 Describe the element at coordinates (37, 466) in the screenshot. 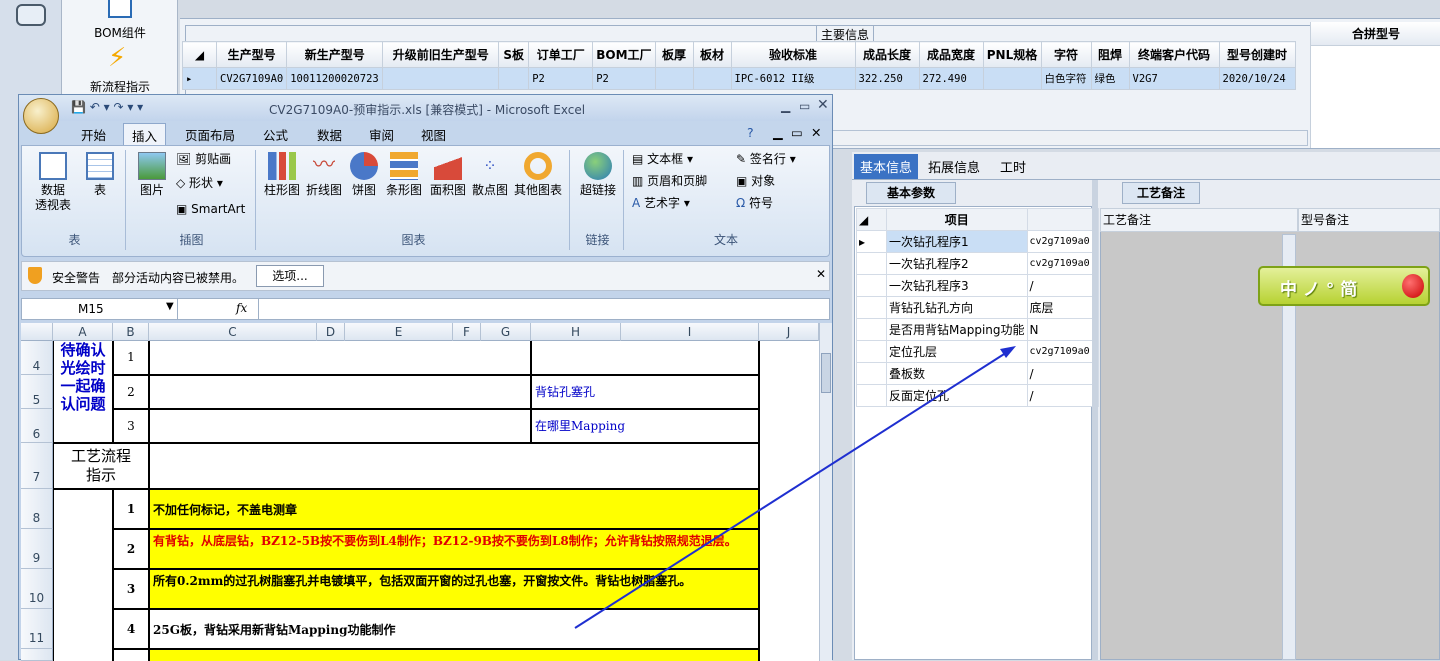

I see `row-header: 7` at that location.